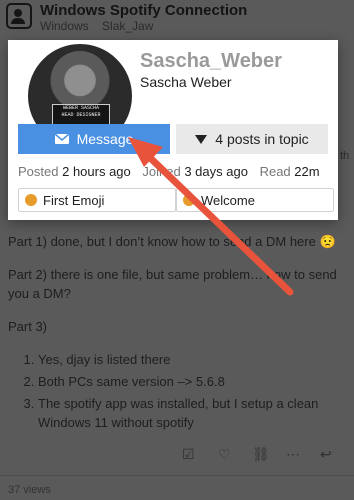  What do you see at coordinates (177, 456) in the screenshot?
I see `post-actions: ☑ ♡ ⛓ ⋯ ↩` at bounding box center [177, 456].